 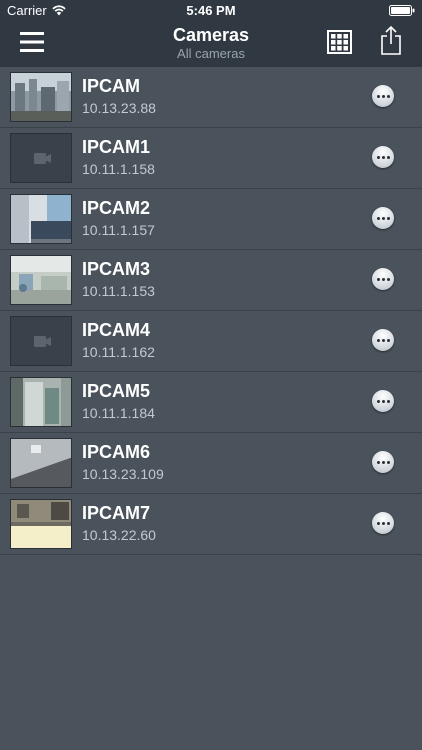 What do you see at coordinates (211, 280) in the screenshot?
I see `camera-row: IPCAM3 10.11.1.153` at bounding box center [211, 280].